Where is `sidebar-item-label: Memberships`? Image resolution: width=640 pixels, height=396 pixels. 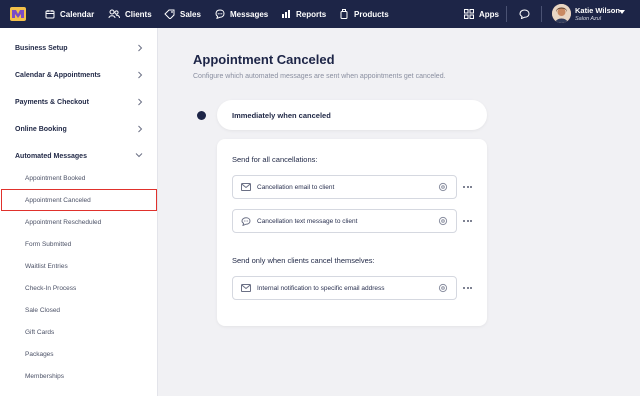
sidebar-item-label: Memberships is located at coordinates (45, 376).